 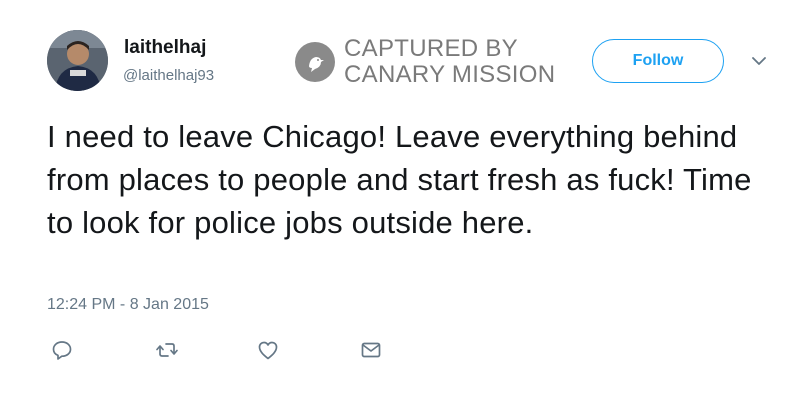 What do you see at coordinates (371, 350) in the screenshot?
I see `direct-message-icon` at bounding box center [371, 350].